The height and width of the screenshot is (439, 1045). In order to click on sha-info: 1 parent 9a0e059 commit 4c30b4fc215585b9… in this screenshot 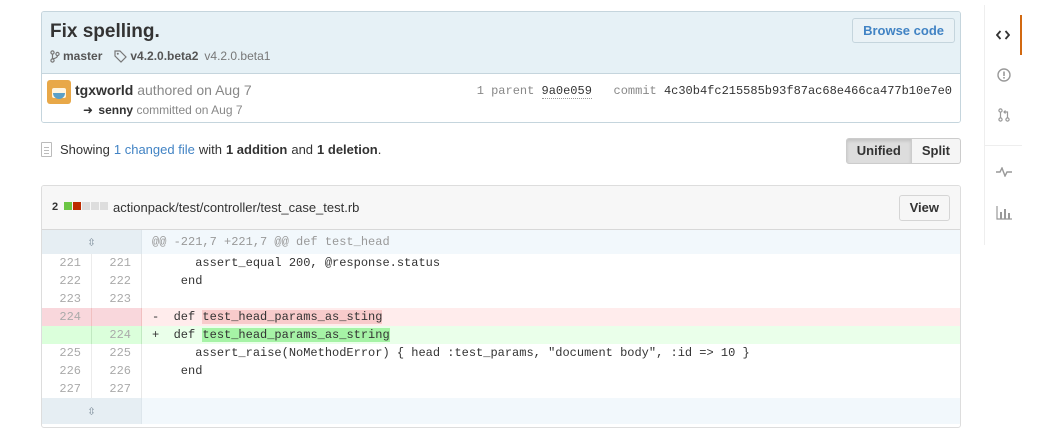, I will do `click(714, 91)`.